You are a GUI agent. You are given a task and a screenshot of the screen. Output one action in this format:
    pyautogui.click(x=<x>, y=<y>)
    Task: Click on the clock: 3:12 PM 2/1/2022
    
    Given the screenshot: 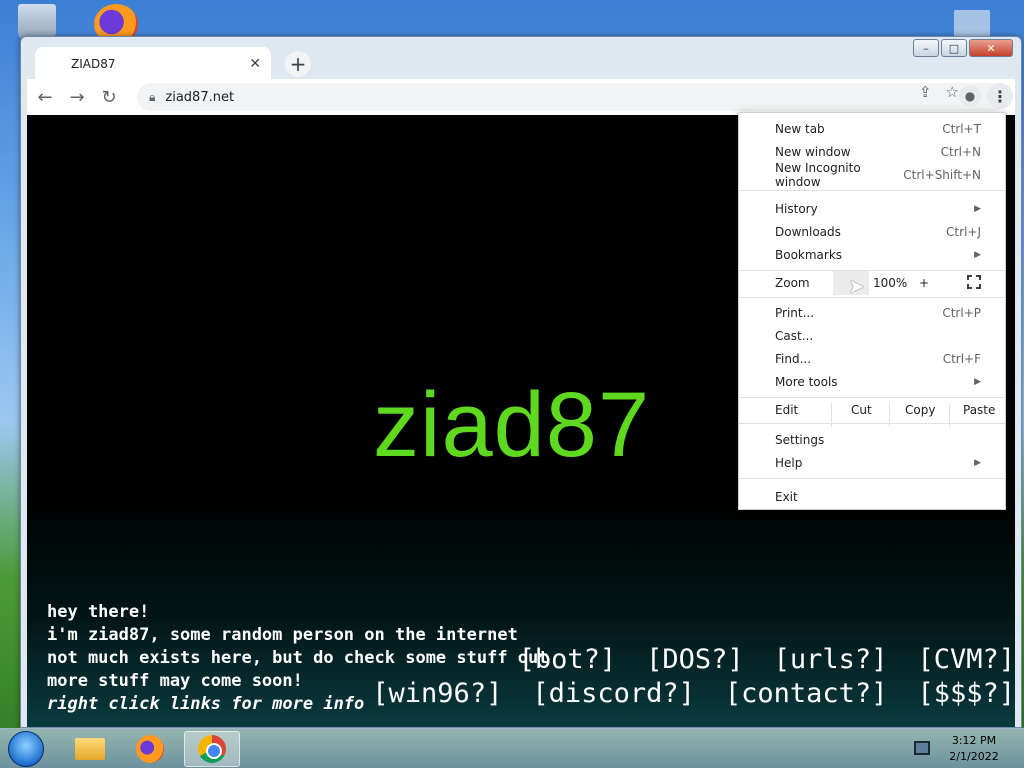 What is the action you would take?
    pyautogui.click(x=974, y=749)
    